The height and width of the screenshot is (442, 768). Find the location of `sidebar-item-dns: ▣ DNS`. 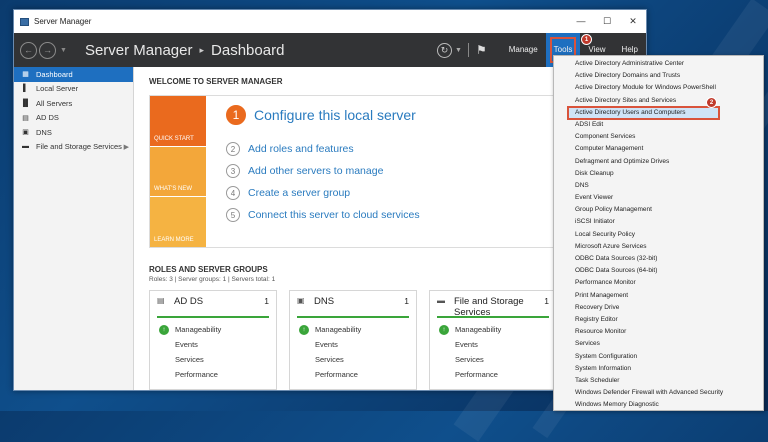

sidebar-item-dns: ▣ DNS is located at coordinates (73, 132).